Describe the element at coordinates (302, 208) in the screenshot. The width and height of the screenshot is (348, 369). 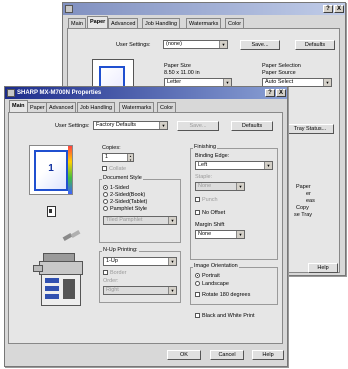
I see `back-bit-4: Copy` at that location.